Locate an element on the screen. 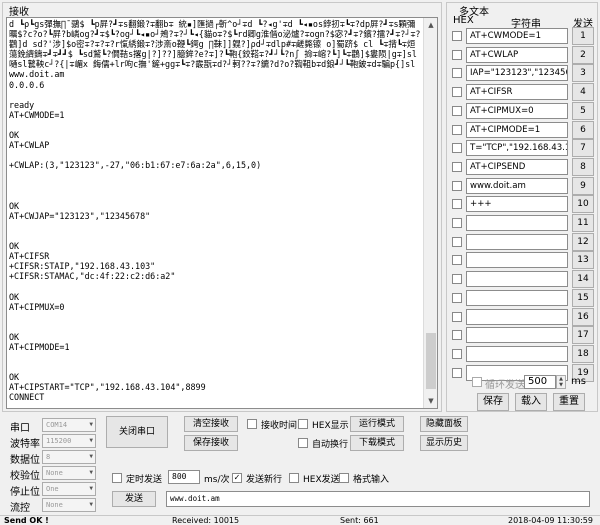 This screenshot has height=525, width=600. loop-send-checkbox is located at coordinates (477, 382).